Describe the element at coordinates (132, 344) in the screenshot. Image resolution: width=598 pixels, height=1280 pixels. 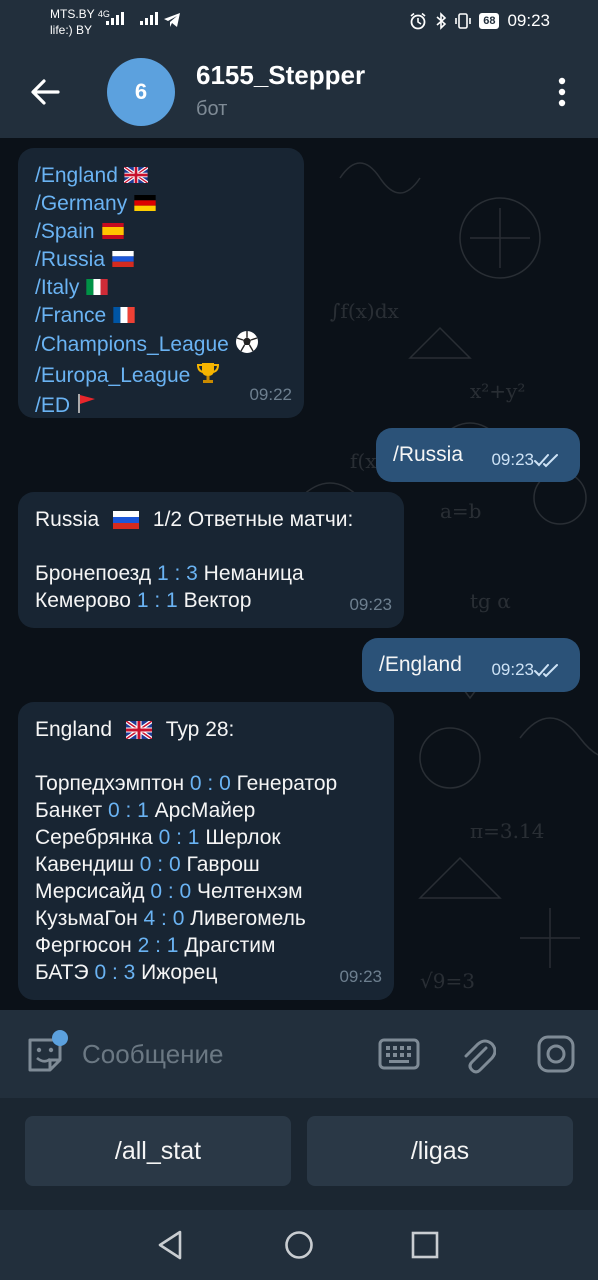
I see `command-link: /Champions_League` at that location.